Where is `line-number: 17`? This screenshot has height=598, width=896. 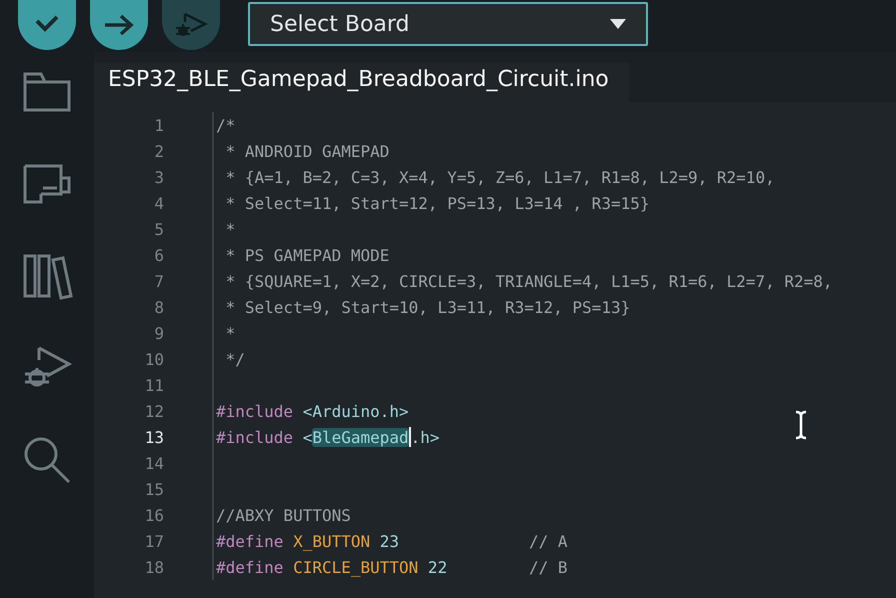 line-number: 17 is located at coordinates (154, 541).